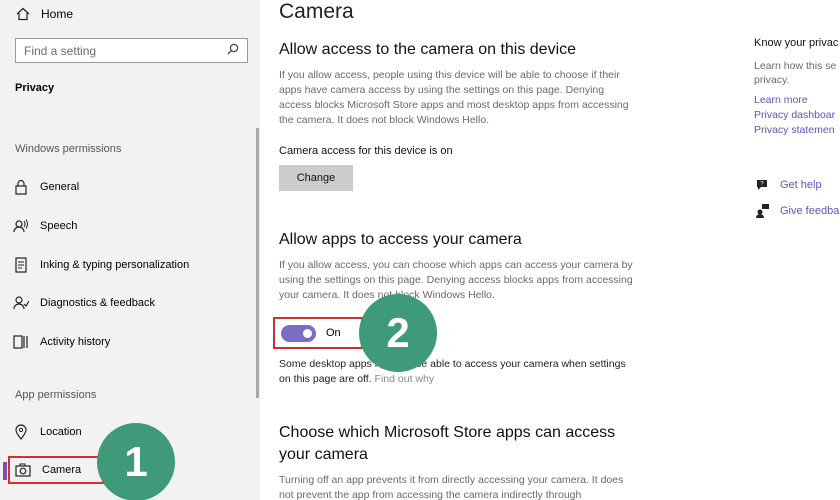 The image size is (840, 500). I want to click on activity-history-icon, so click(21, 342).